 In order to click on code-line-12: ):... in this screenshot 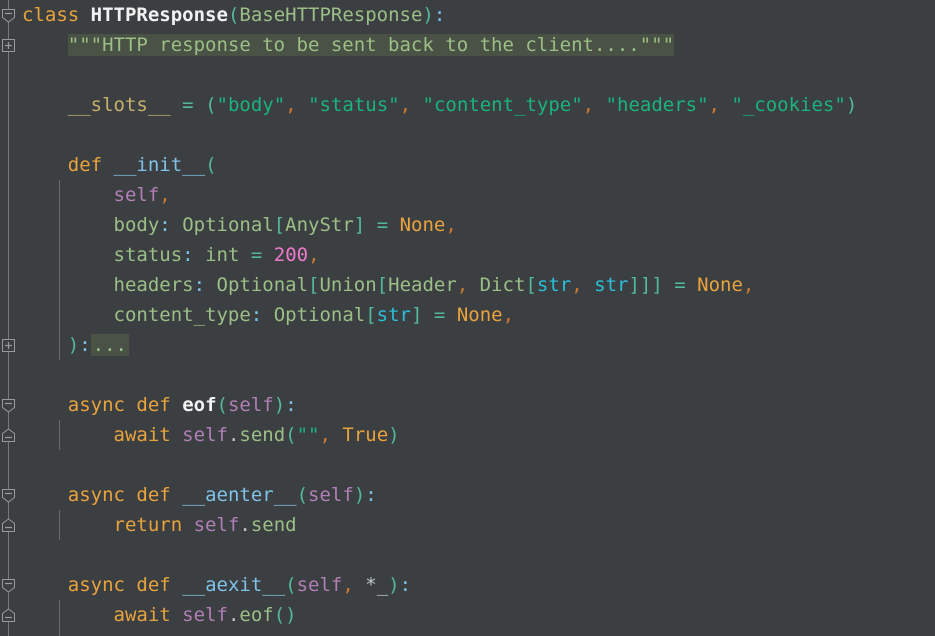, I will do `click(75, 345)`.